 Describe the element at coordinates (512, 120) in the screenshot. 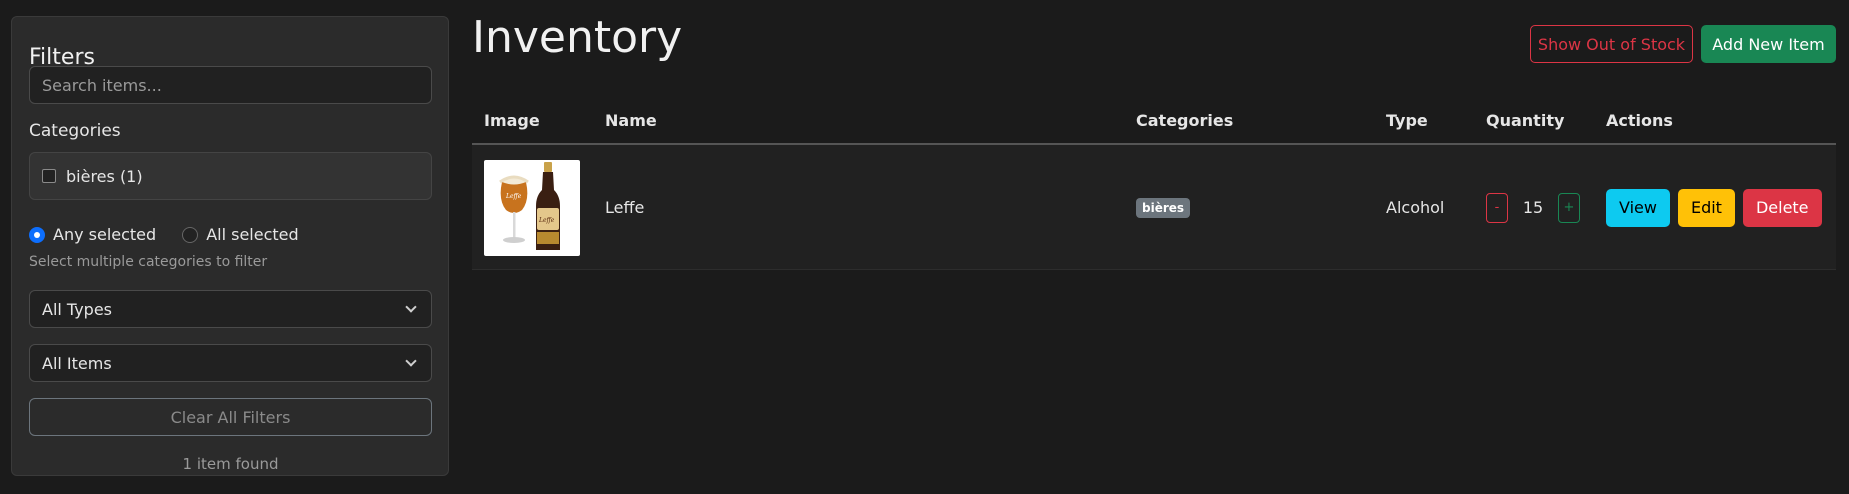

I see `header-image: Image` at that location.